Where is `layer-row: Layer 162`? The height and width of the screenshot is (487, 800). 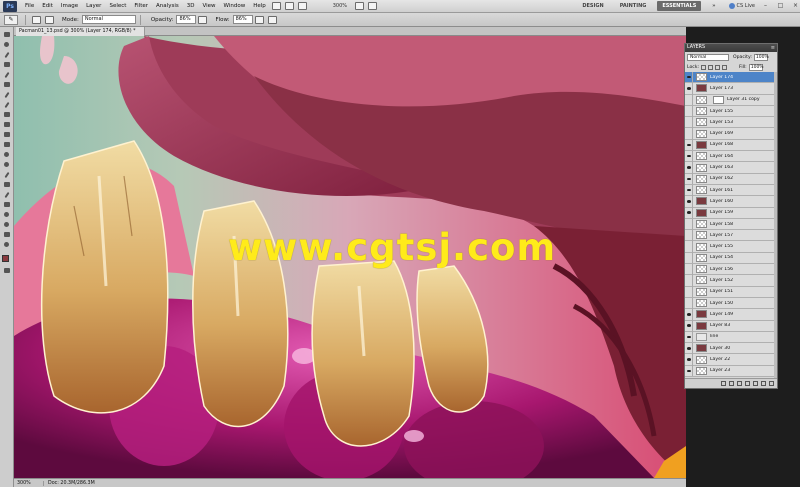 layer-row: Layer 162 is located at coordinates (731, 179).